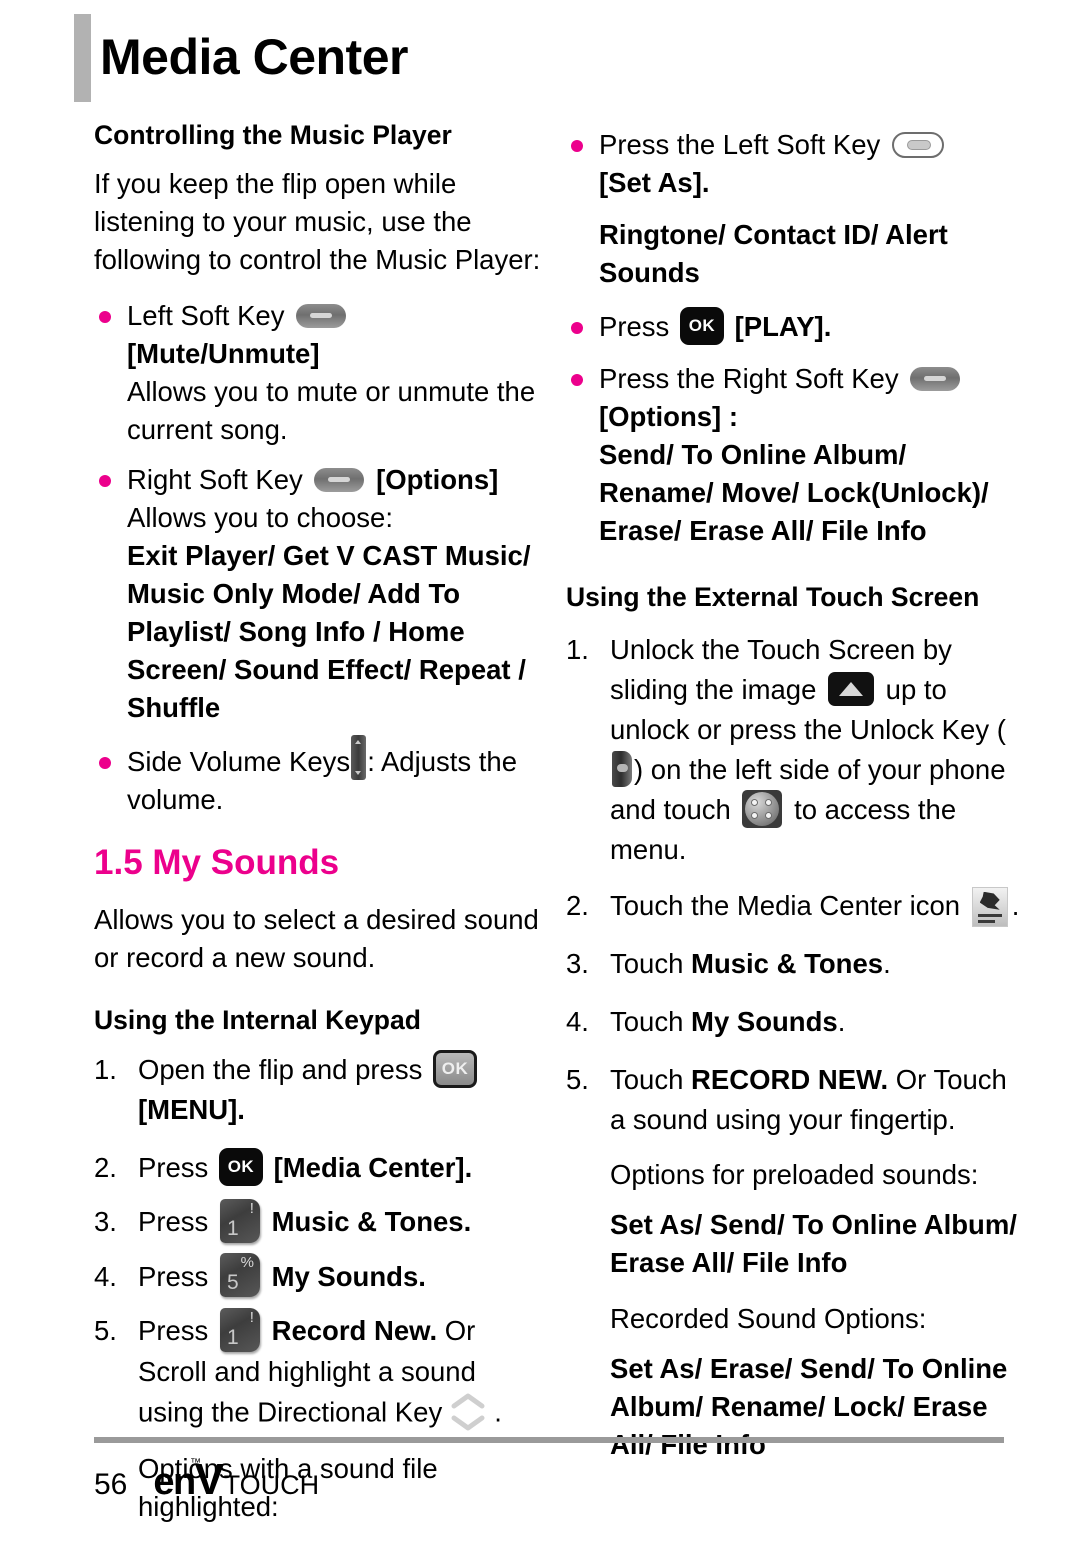 The height and width of the screenshot is (1552, 1080). Describe the element at coordinates (217, 862) in the screenshot. I see `section-heading-my-sounds: 1.5 My Sounds` at that location.